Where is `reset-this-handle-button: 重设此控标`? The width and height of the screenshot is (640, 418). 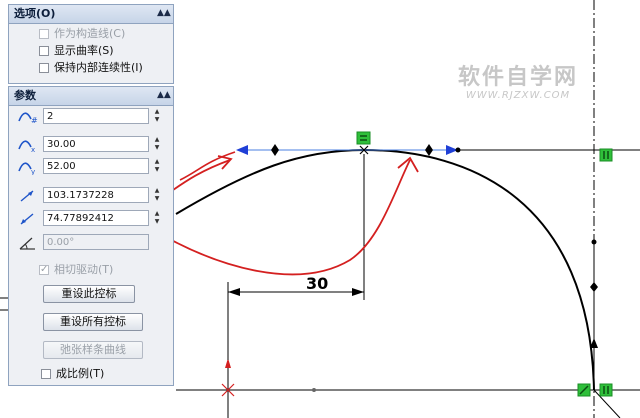 reset-this-handle-button: 重设此控标 is located at coordinates (89, 294).